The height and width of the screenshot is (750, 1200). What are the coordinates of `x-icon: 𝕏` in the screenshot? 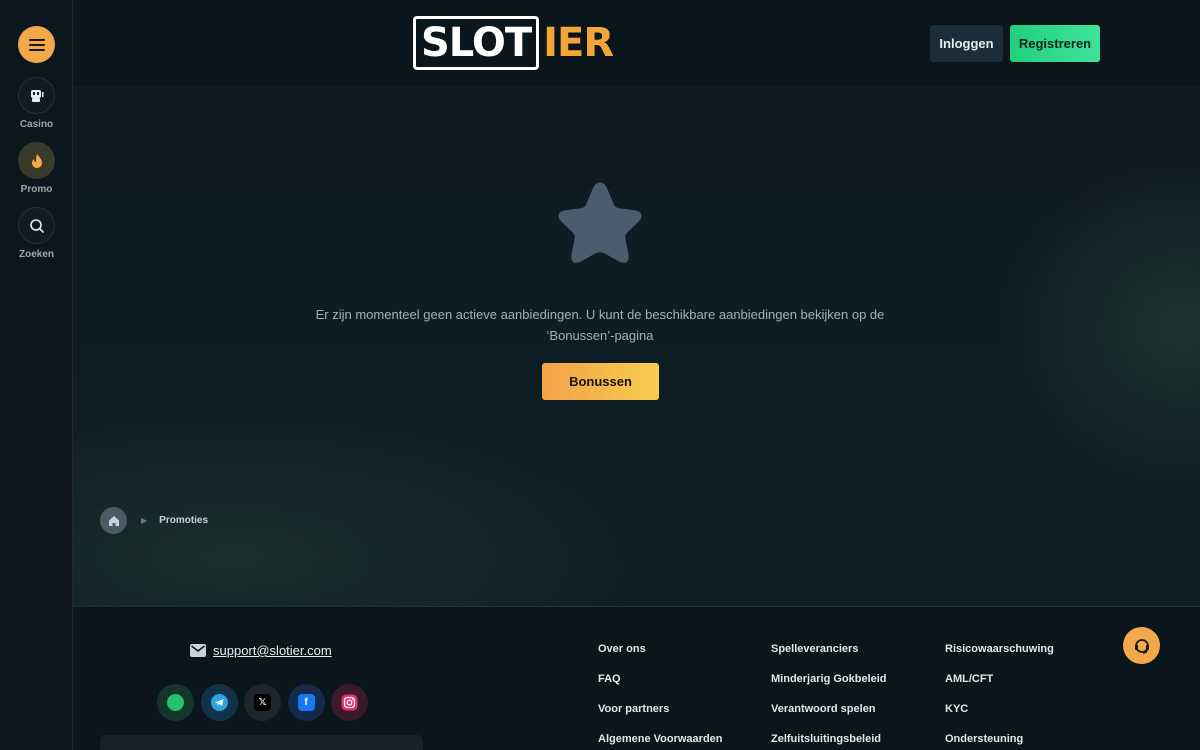 It's located at (262, 702).